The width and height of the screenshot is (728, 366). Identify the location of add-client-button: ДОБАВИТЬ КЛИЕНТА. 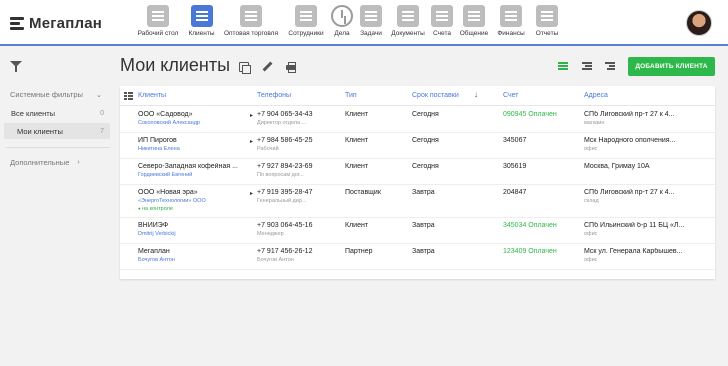
(671, 66).